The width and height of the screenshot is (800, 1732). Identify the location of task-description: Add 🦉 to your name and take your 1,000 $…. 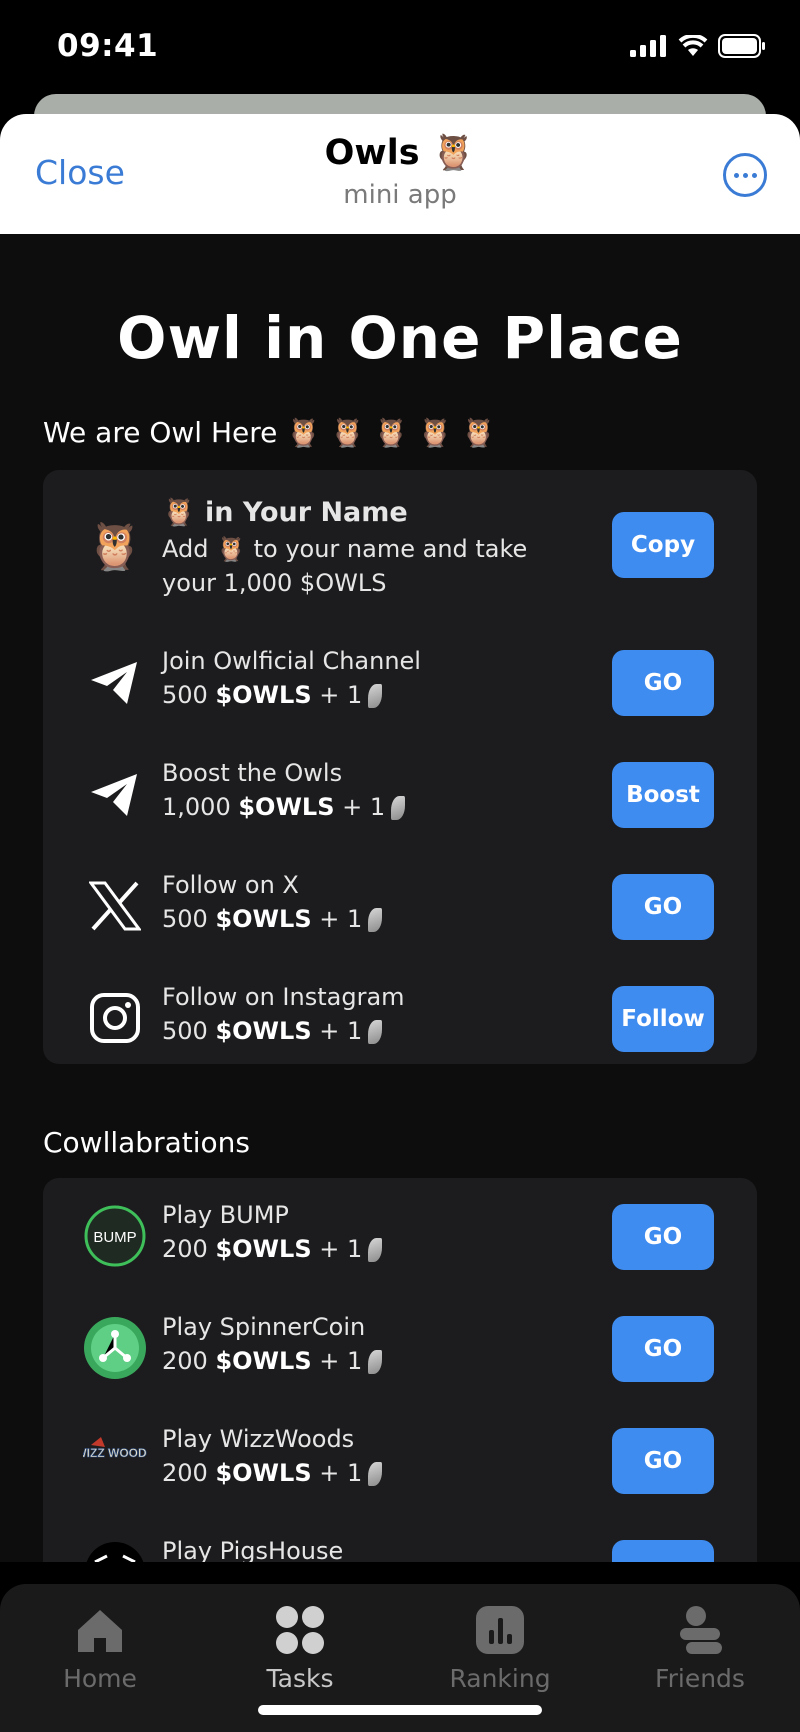
(345, 566).